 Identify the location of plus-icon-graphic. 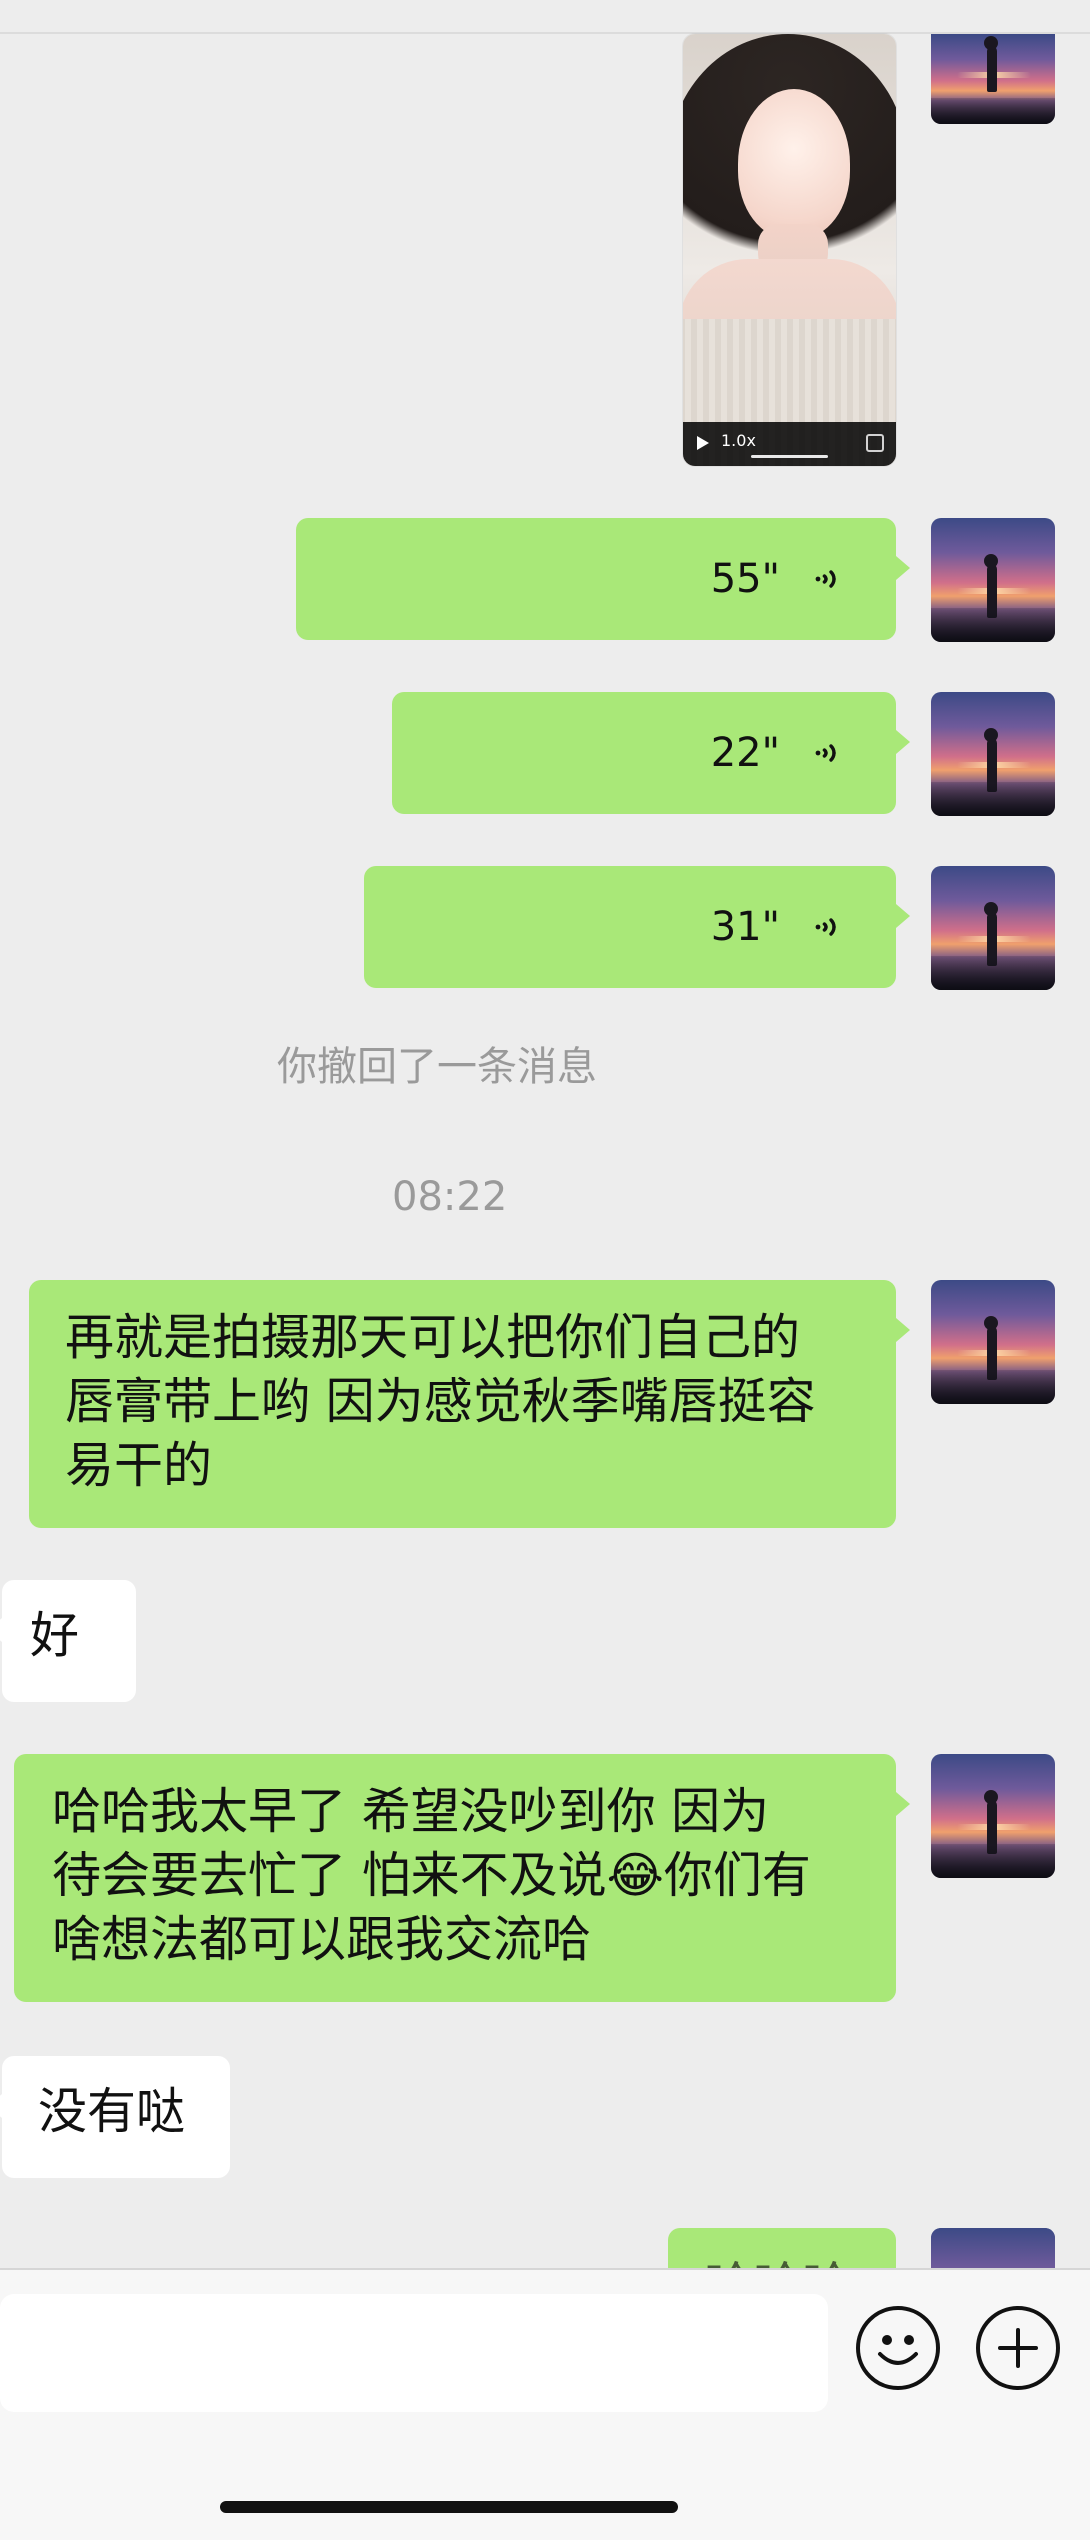
(1018, 2348).